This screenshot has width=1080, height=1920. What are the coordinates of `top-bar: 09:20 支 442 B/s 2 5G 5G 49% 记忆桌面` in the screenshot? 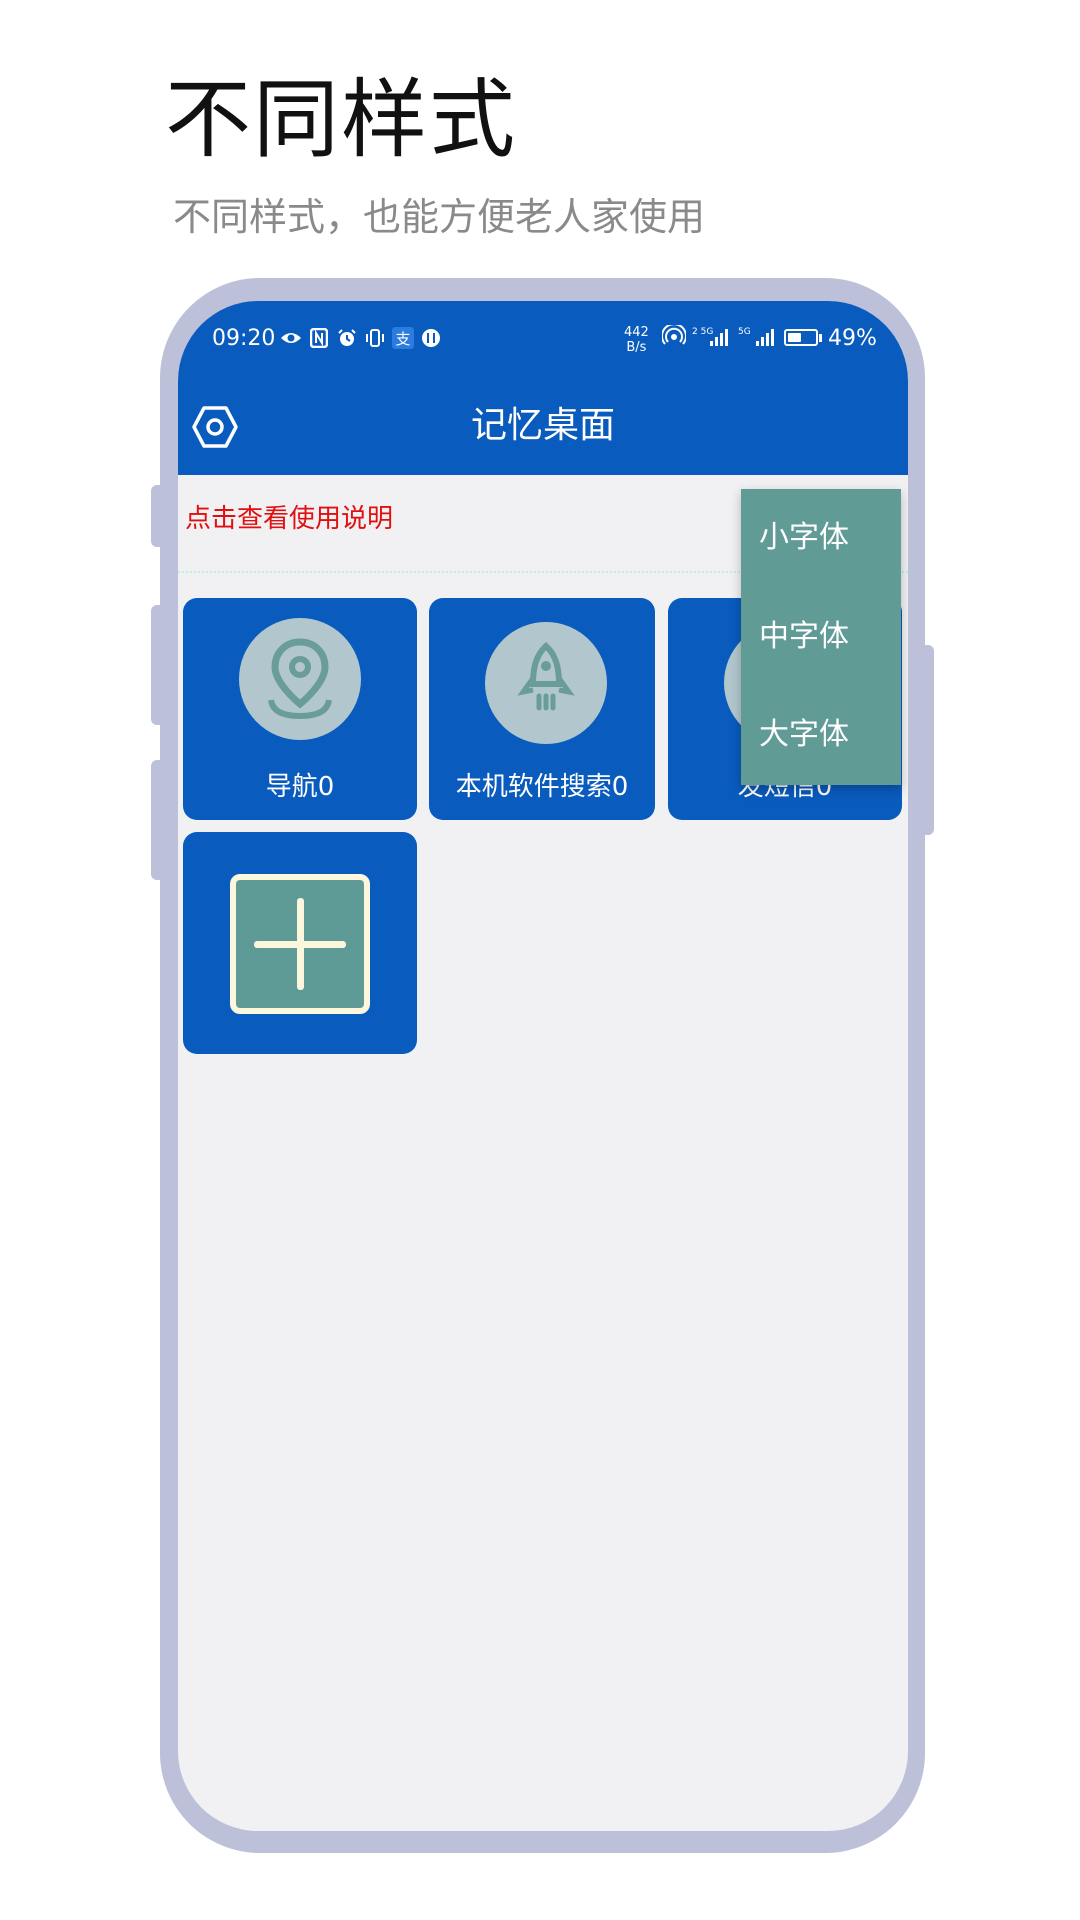 It's located at (543, 388).